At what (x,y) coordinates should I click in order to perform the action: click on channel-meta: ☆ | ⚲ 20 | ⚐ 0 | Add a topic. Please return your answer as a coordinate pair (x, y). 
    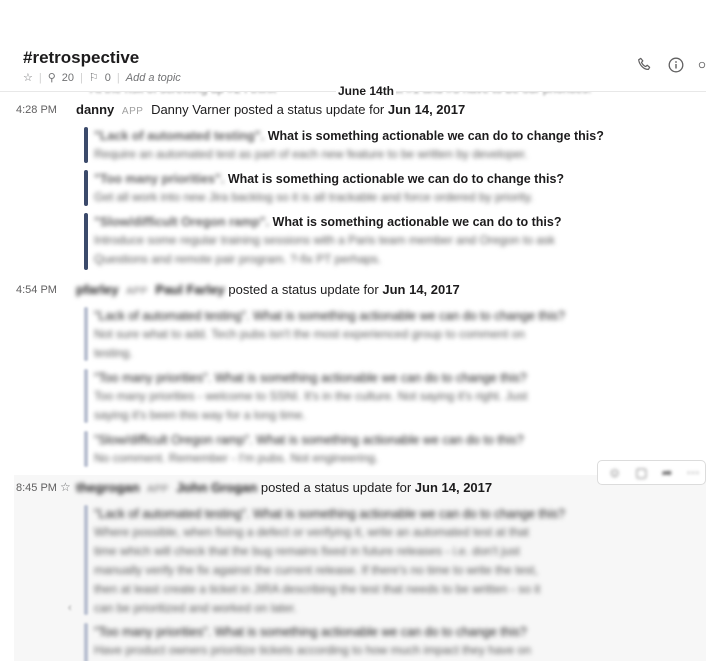
    Looking at the image, I should click on (102, 78).